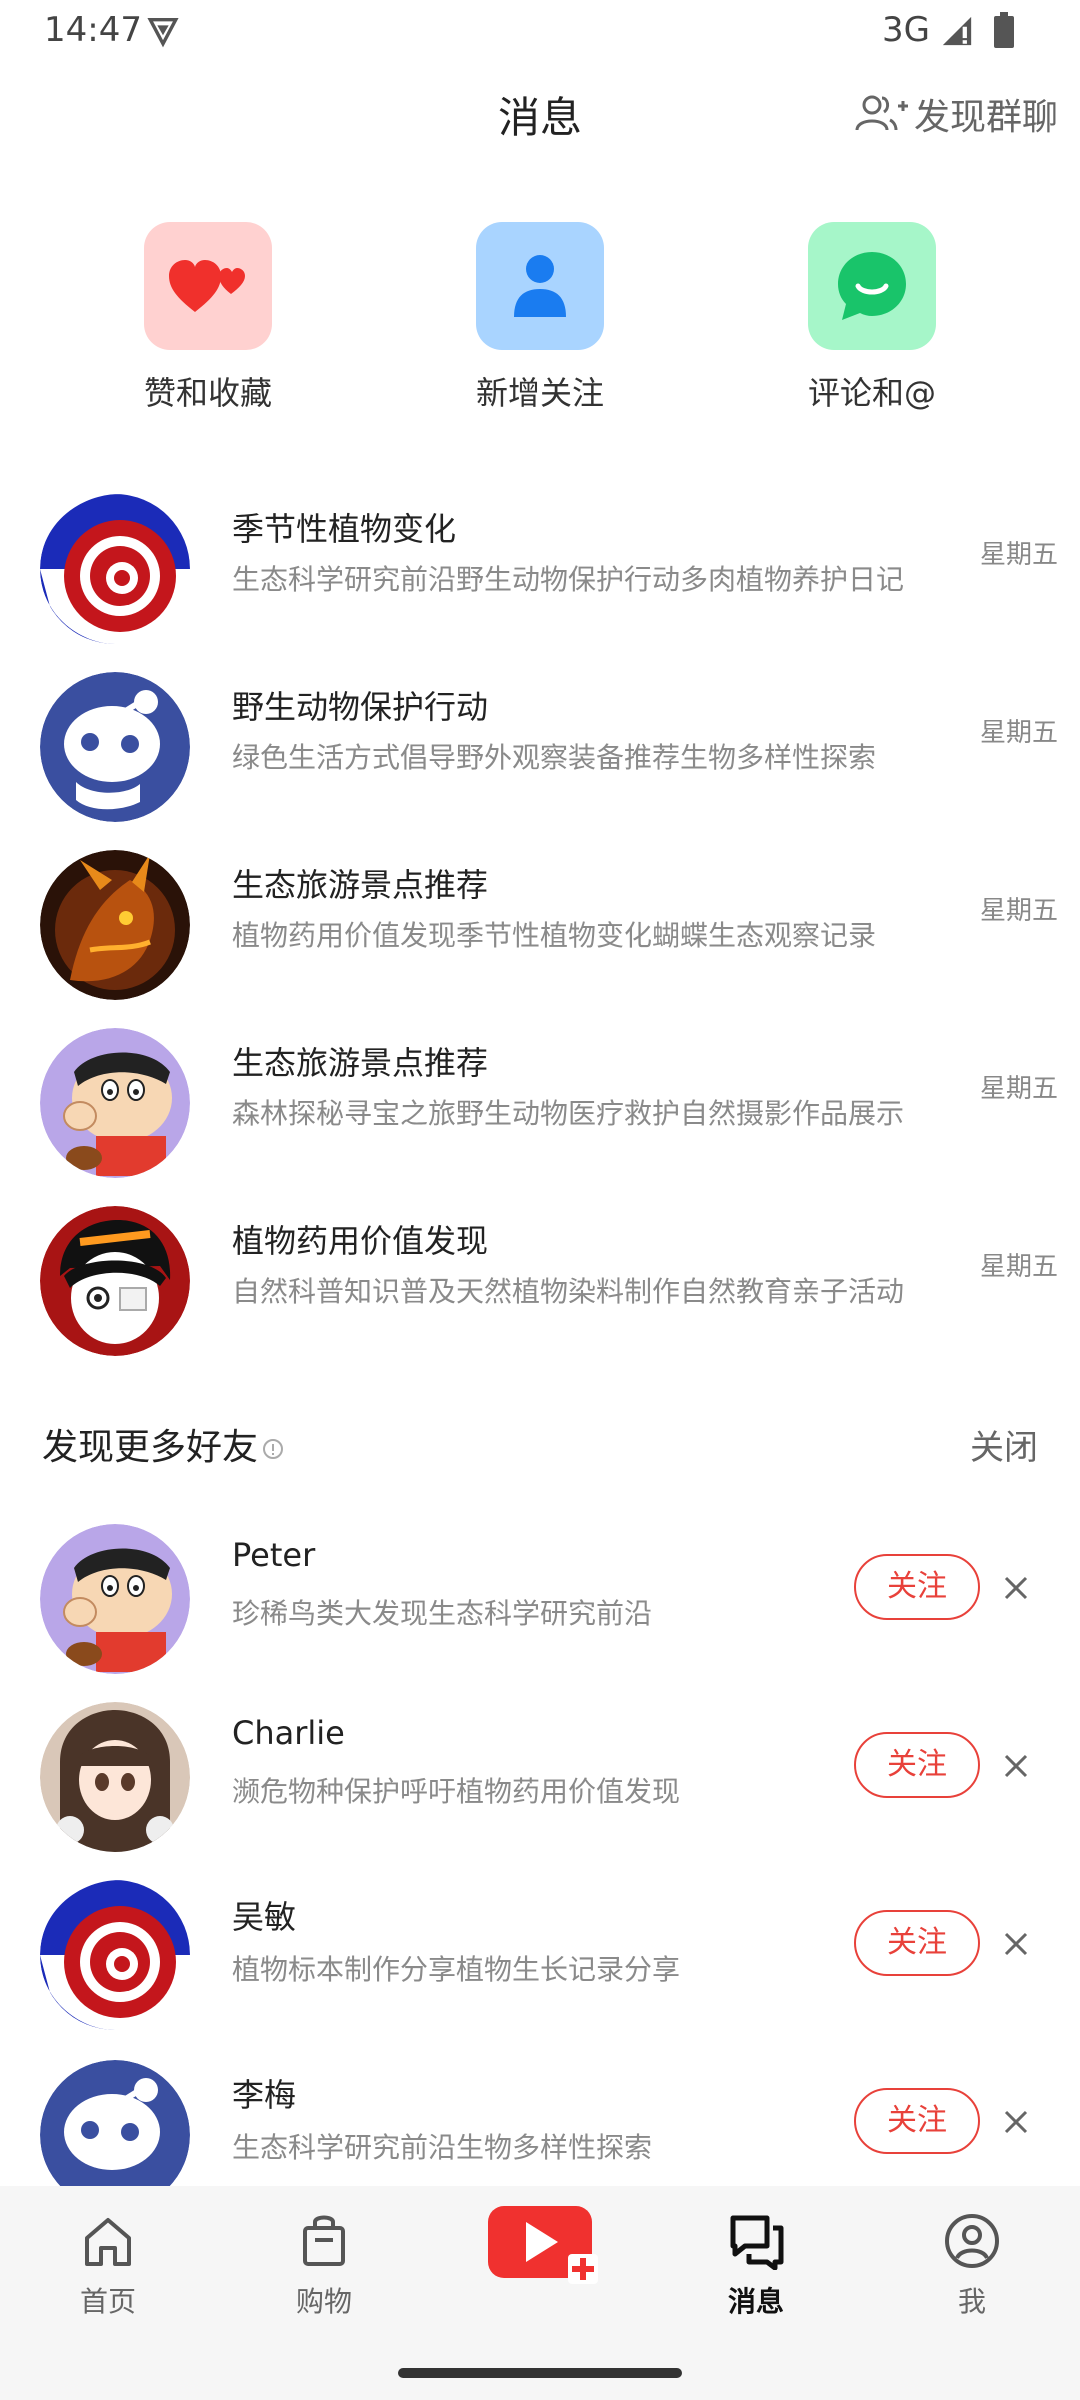 The image size is (1080, 2400). Describe the element at coordinates (93, 30) in the screenshot. I see `status-time: 14:47` at that location.